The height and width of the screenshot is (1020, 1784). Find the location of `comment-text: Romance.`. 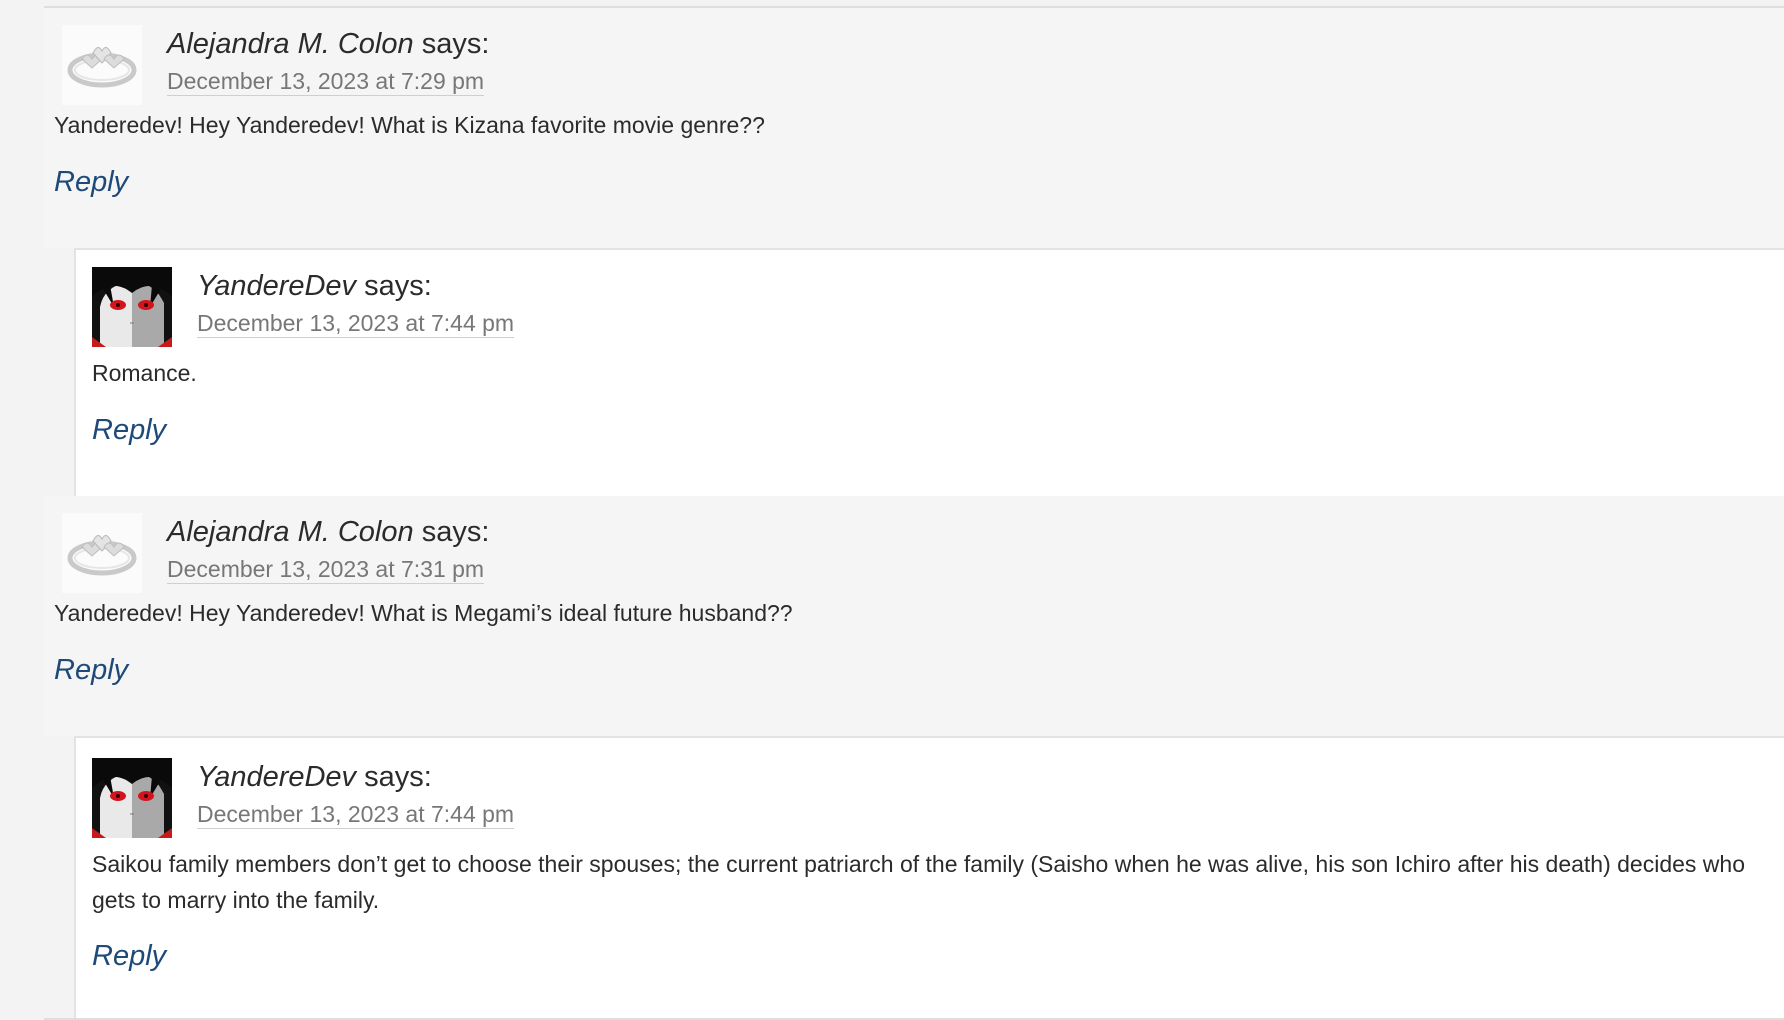

comment-text: Romance. is located at coordinates (144, 373).